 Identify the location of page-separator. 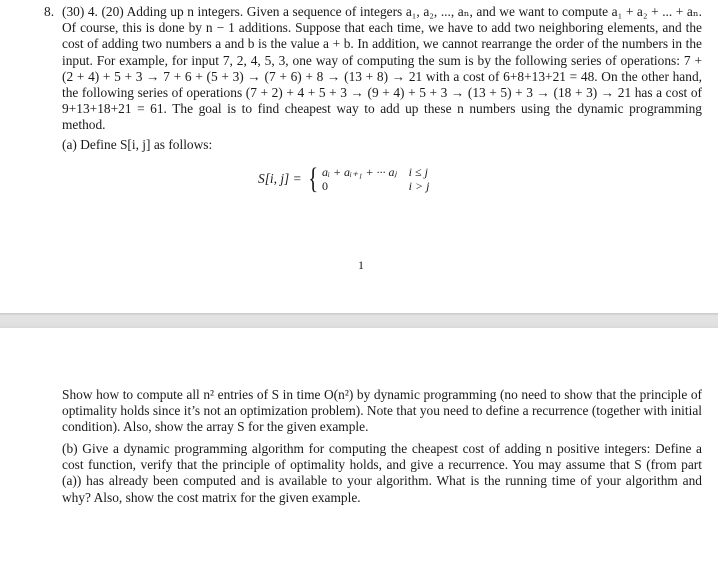
(359, 320).